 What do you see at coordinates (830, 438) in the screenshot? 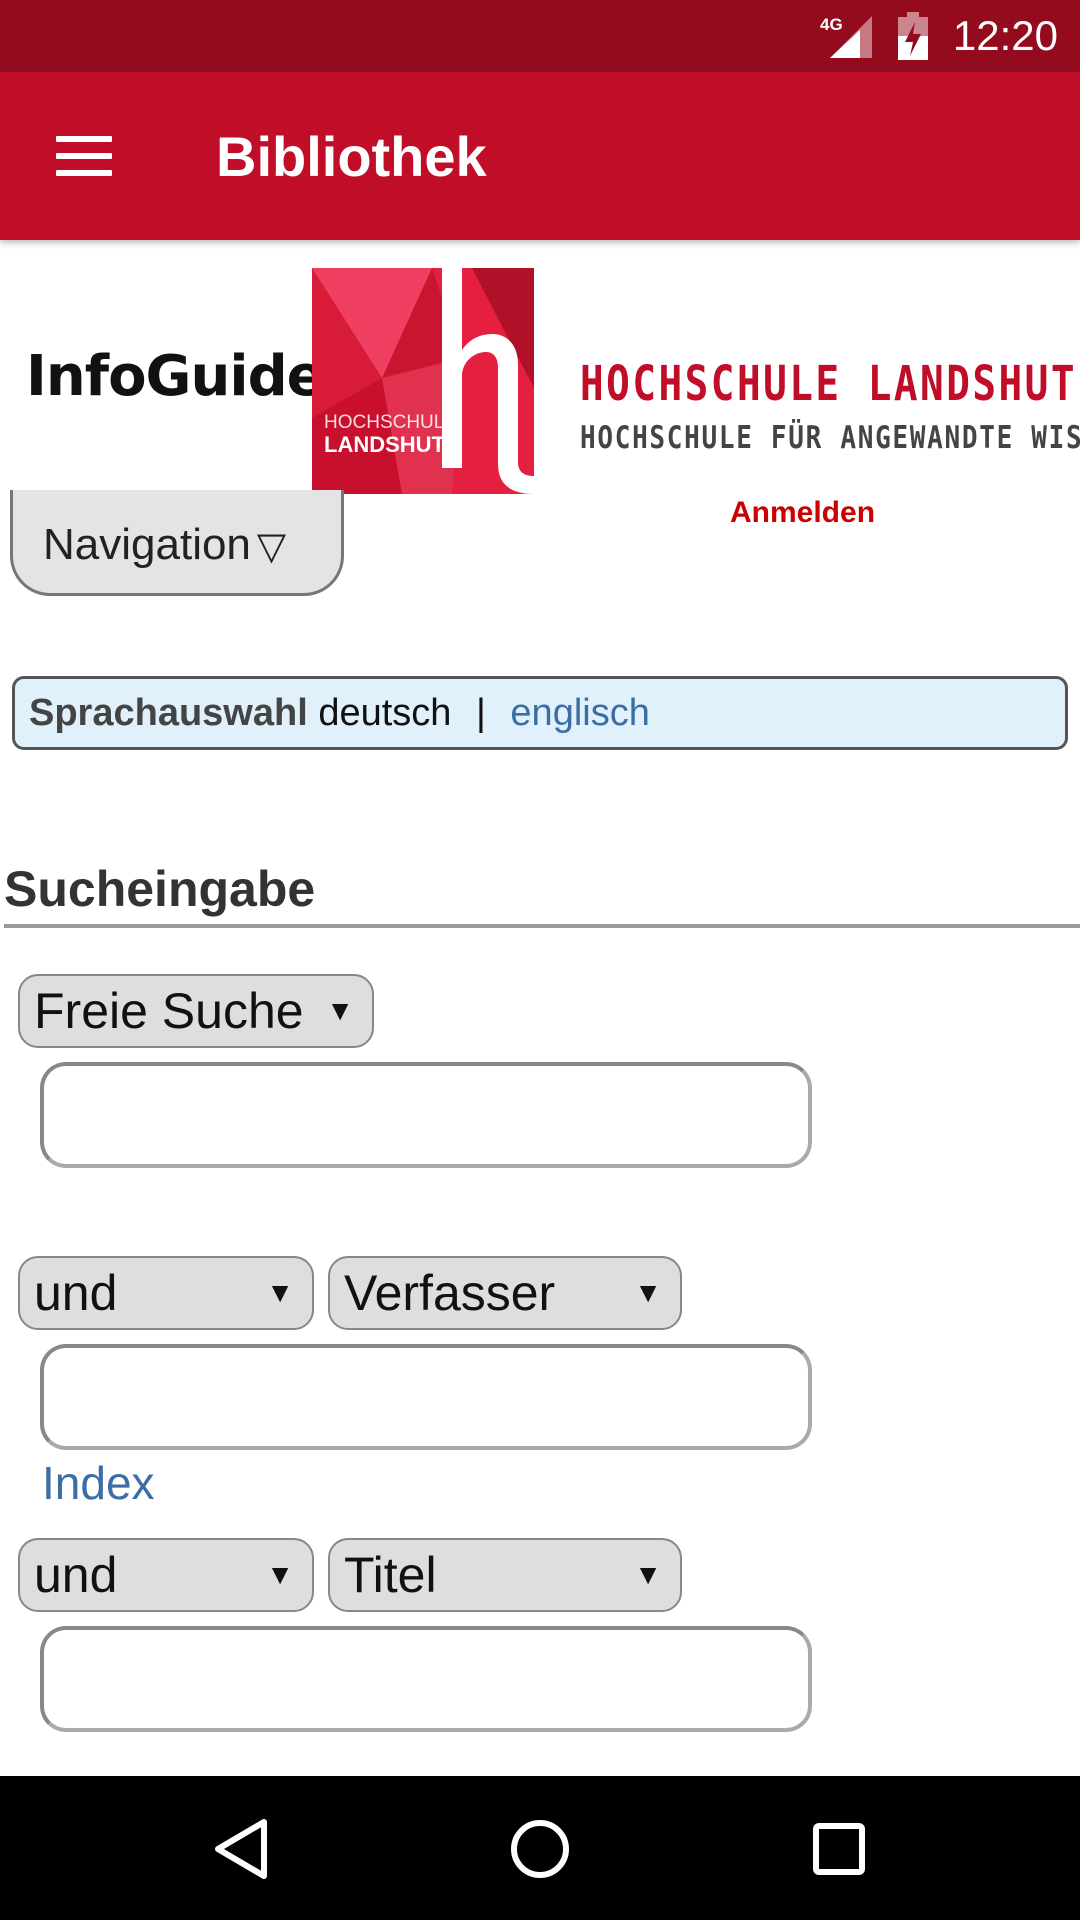
I see `university-subtitle: HOCHSCHULE FÜR ANGEWANDTE WISSE` at bounding box center [830, 438].